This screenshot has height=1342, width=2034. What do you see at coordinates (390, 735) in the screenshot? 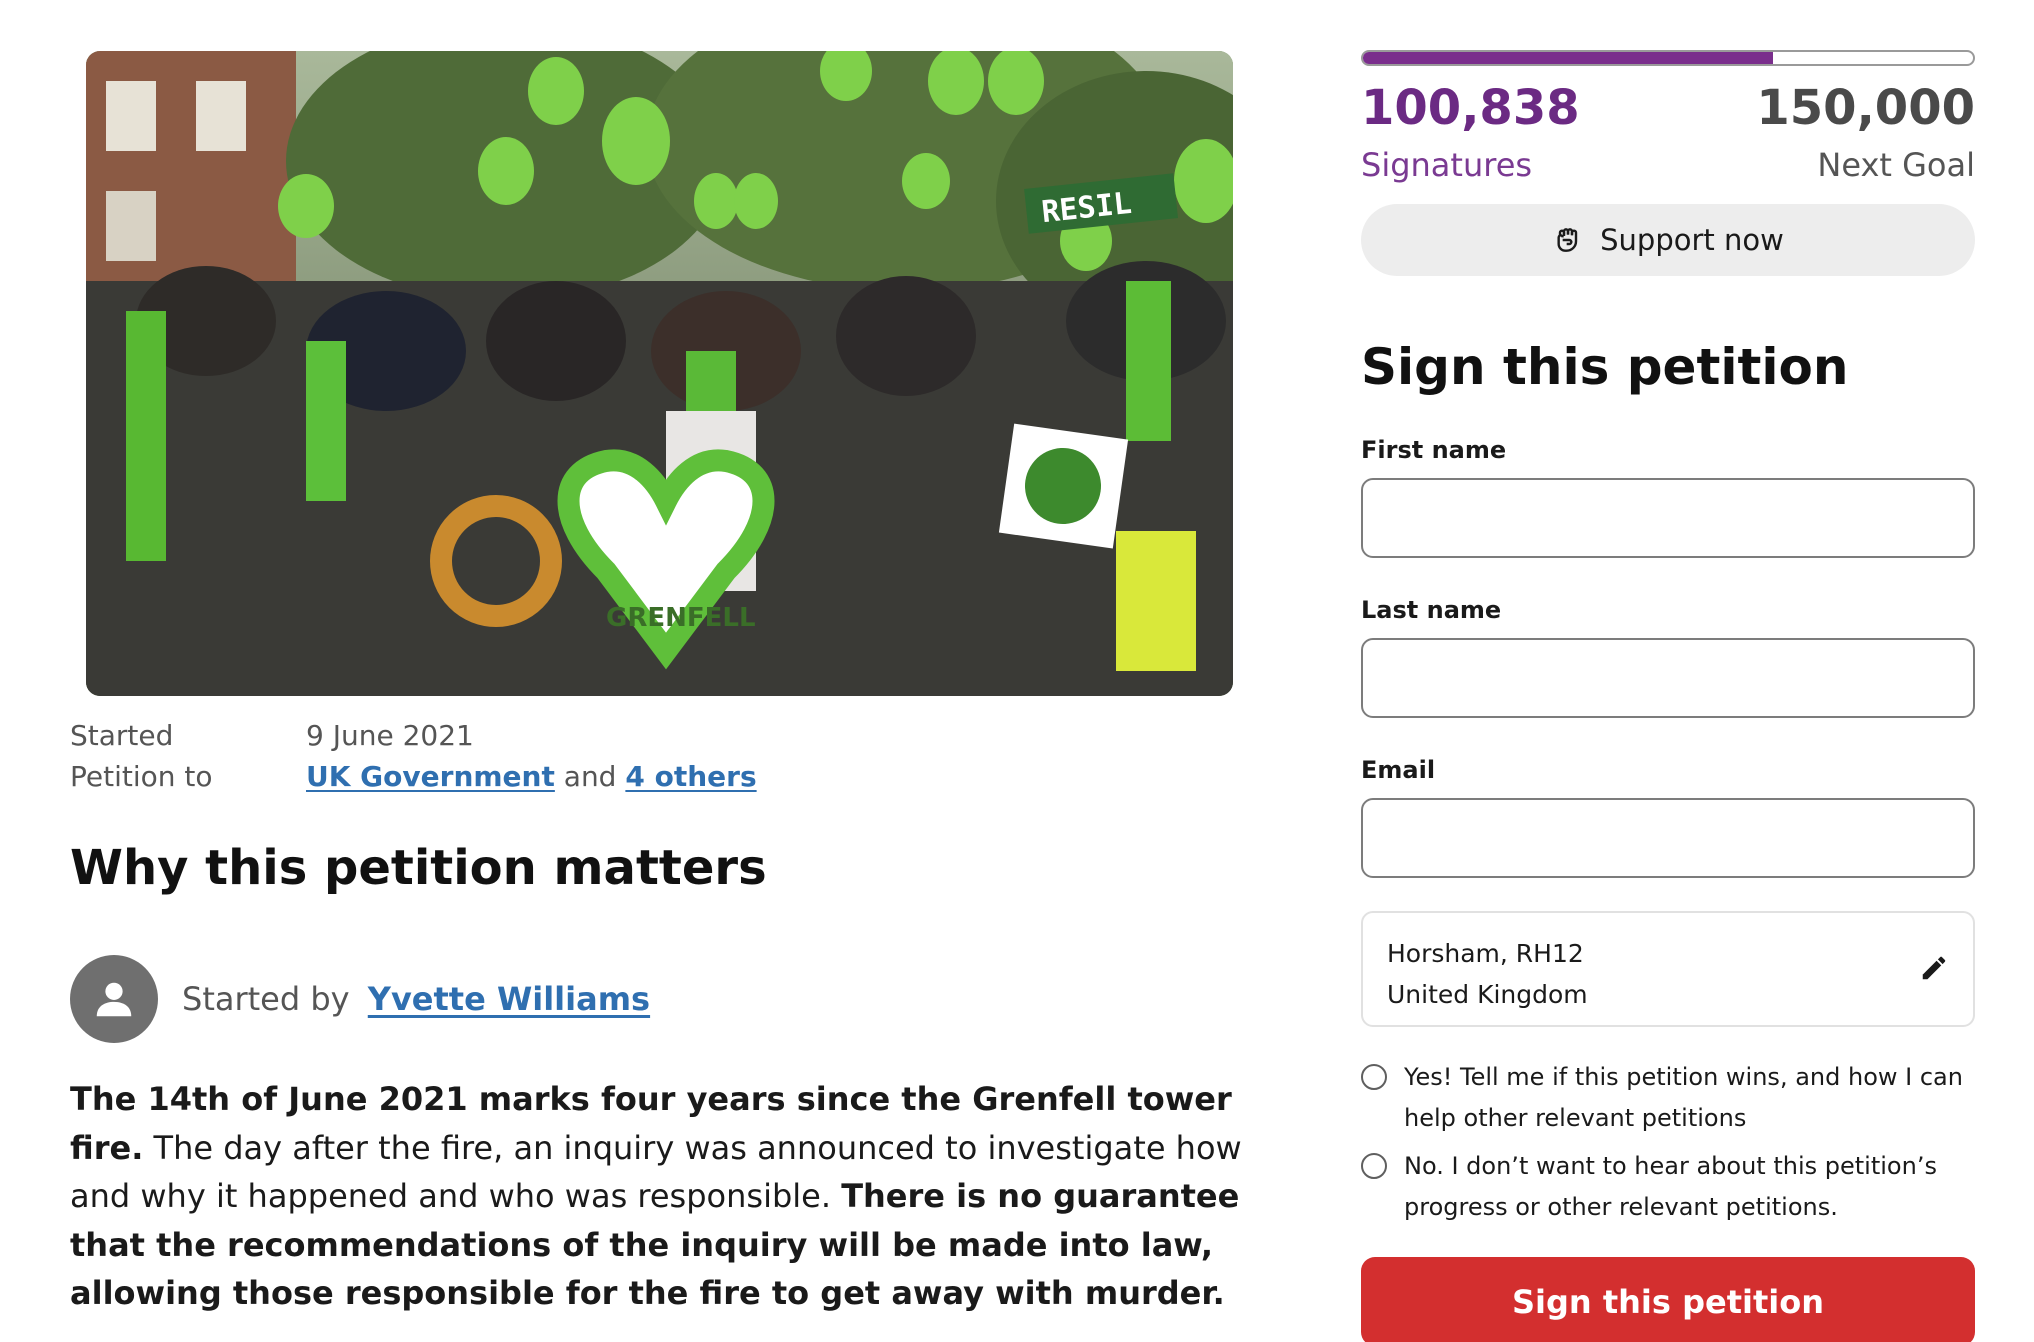
I see `started-date: 9 June 2021` at bounding box center [390, 735].